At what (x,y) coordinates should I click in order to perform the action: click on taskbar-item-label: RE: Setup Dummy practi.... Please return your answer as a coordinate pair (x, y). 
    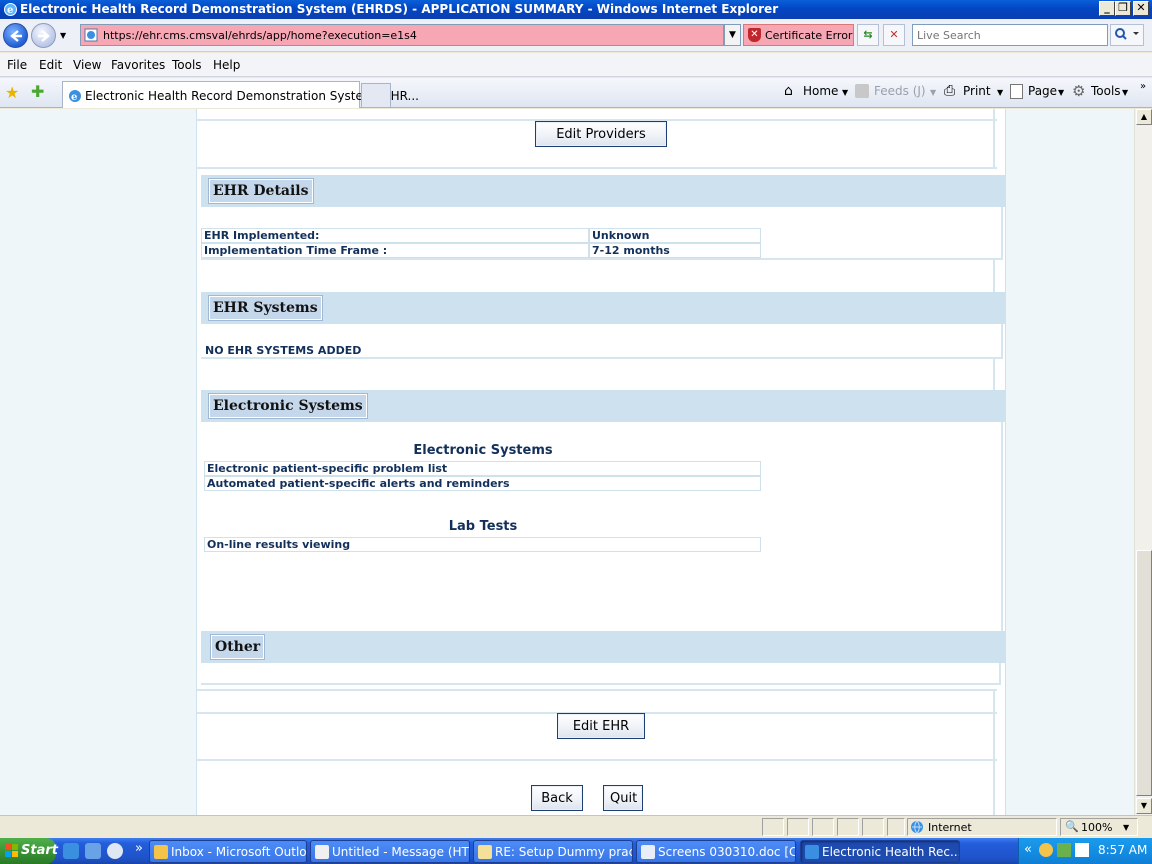
    Looking at the image, I should click on (564, 852).